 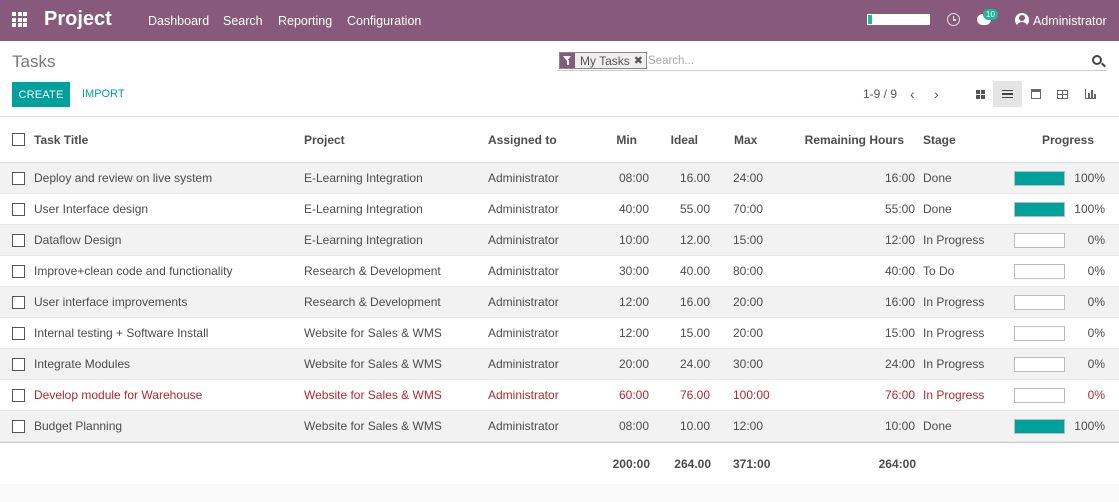 What do you see at coordinates (847, 140) in the screenshot?
I see `col-remaining-hours: Remaining Hours` at bounding box center [847, 140].